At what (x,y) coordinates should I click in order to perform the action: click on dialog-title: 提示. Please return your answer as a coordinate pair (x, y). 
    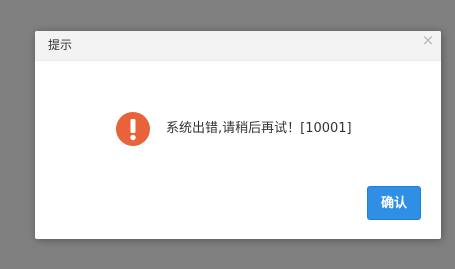
    Looking at the image, I should click on (60, 45).